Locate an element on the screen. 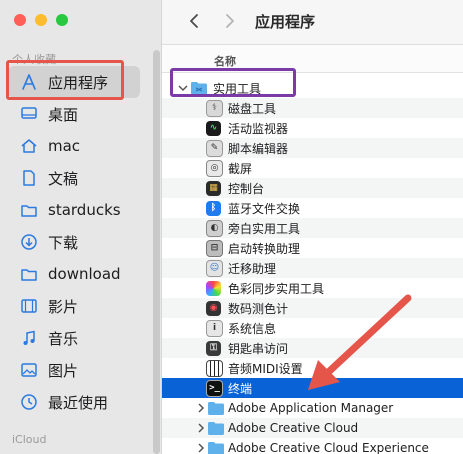  disk-utility-icon: ⚕ is located at coordinates (214, 108).